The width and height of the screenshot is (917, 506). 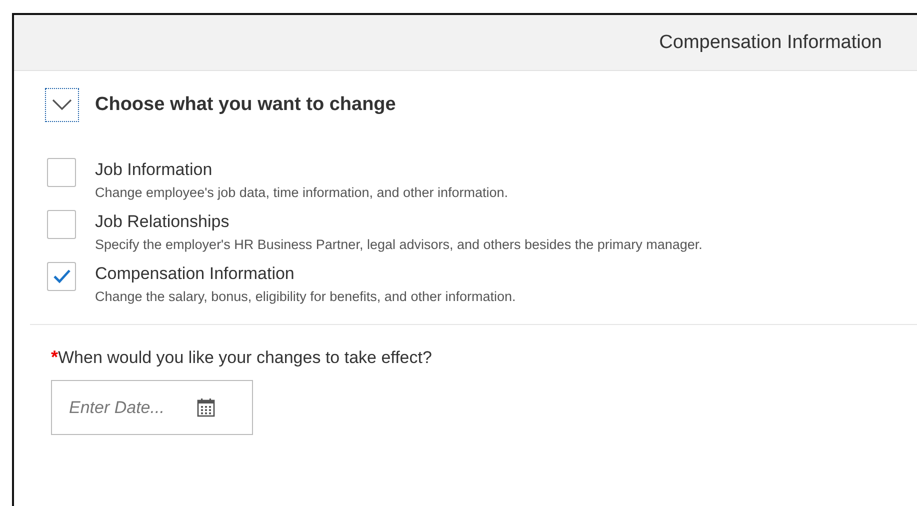 What do you see at coordinates (154, 170) in the screenshot?
I see `option-label: Job Information` at bounding box center [154, 170].